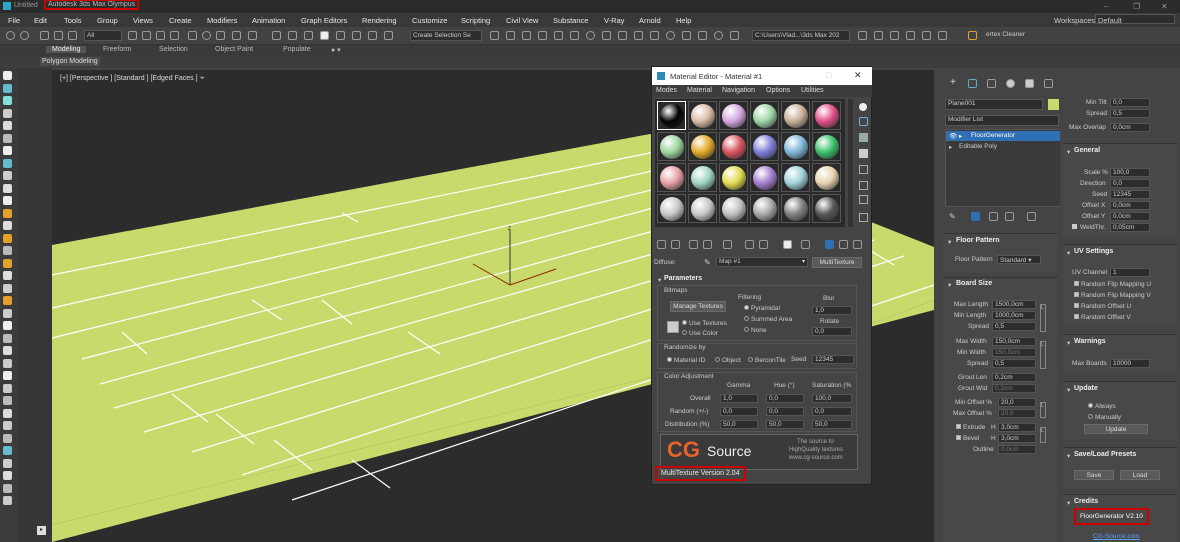  I want to click on parameters-rollout: Parameters, so click(683, 278).